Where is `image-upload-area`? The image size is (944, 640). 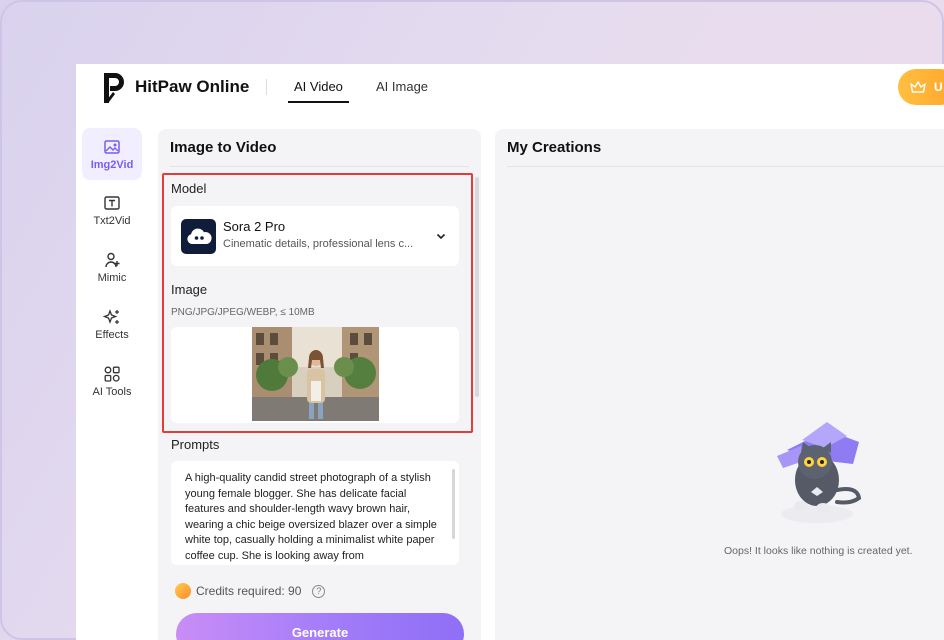 image-upload-area is located at coordinates (315, 375).